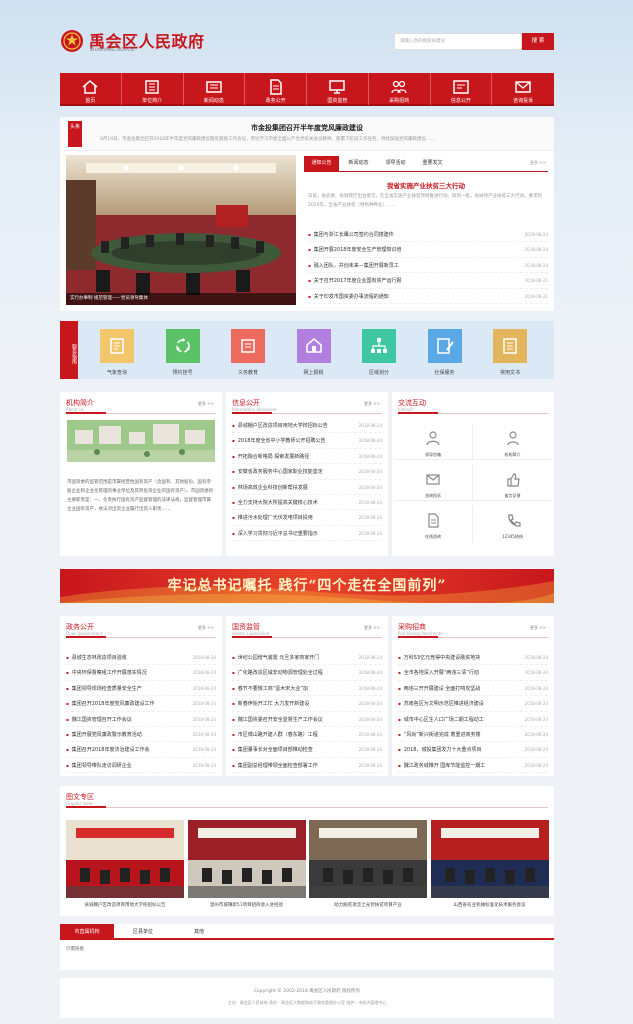 This screenshot has width=633, height=1024. What do you see at coordinates (307, 735) in the screenshot?
I see `list-item: 市区博山路开建人群（春东路）工程 2018-08-24` at bounding box center [307, 735].